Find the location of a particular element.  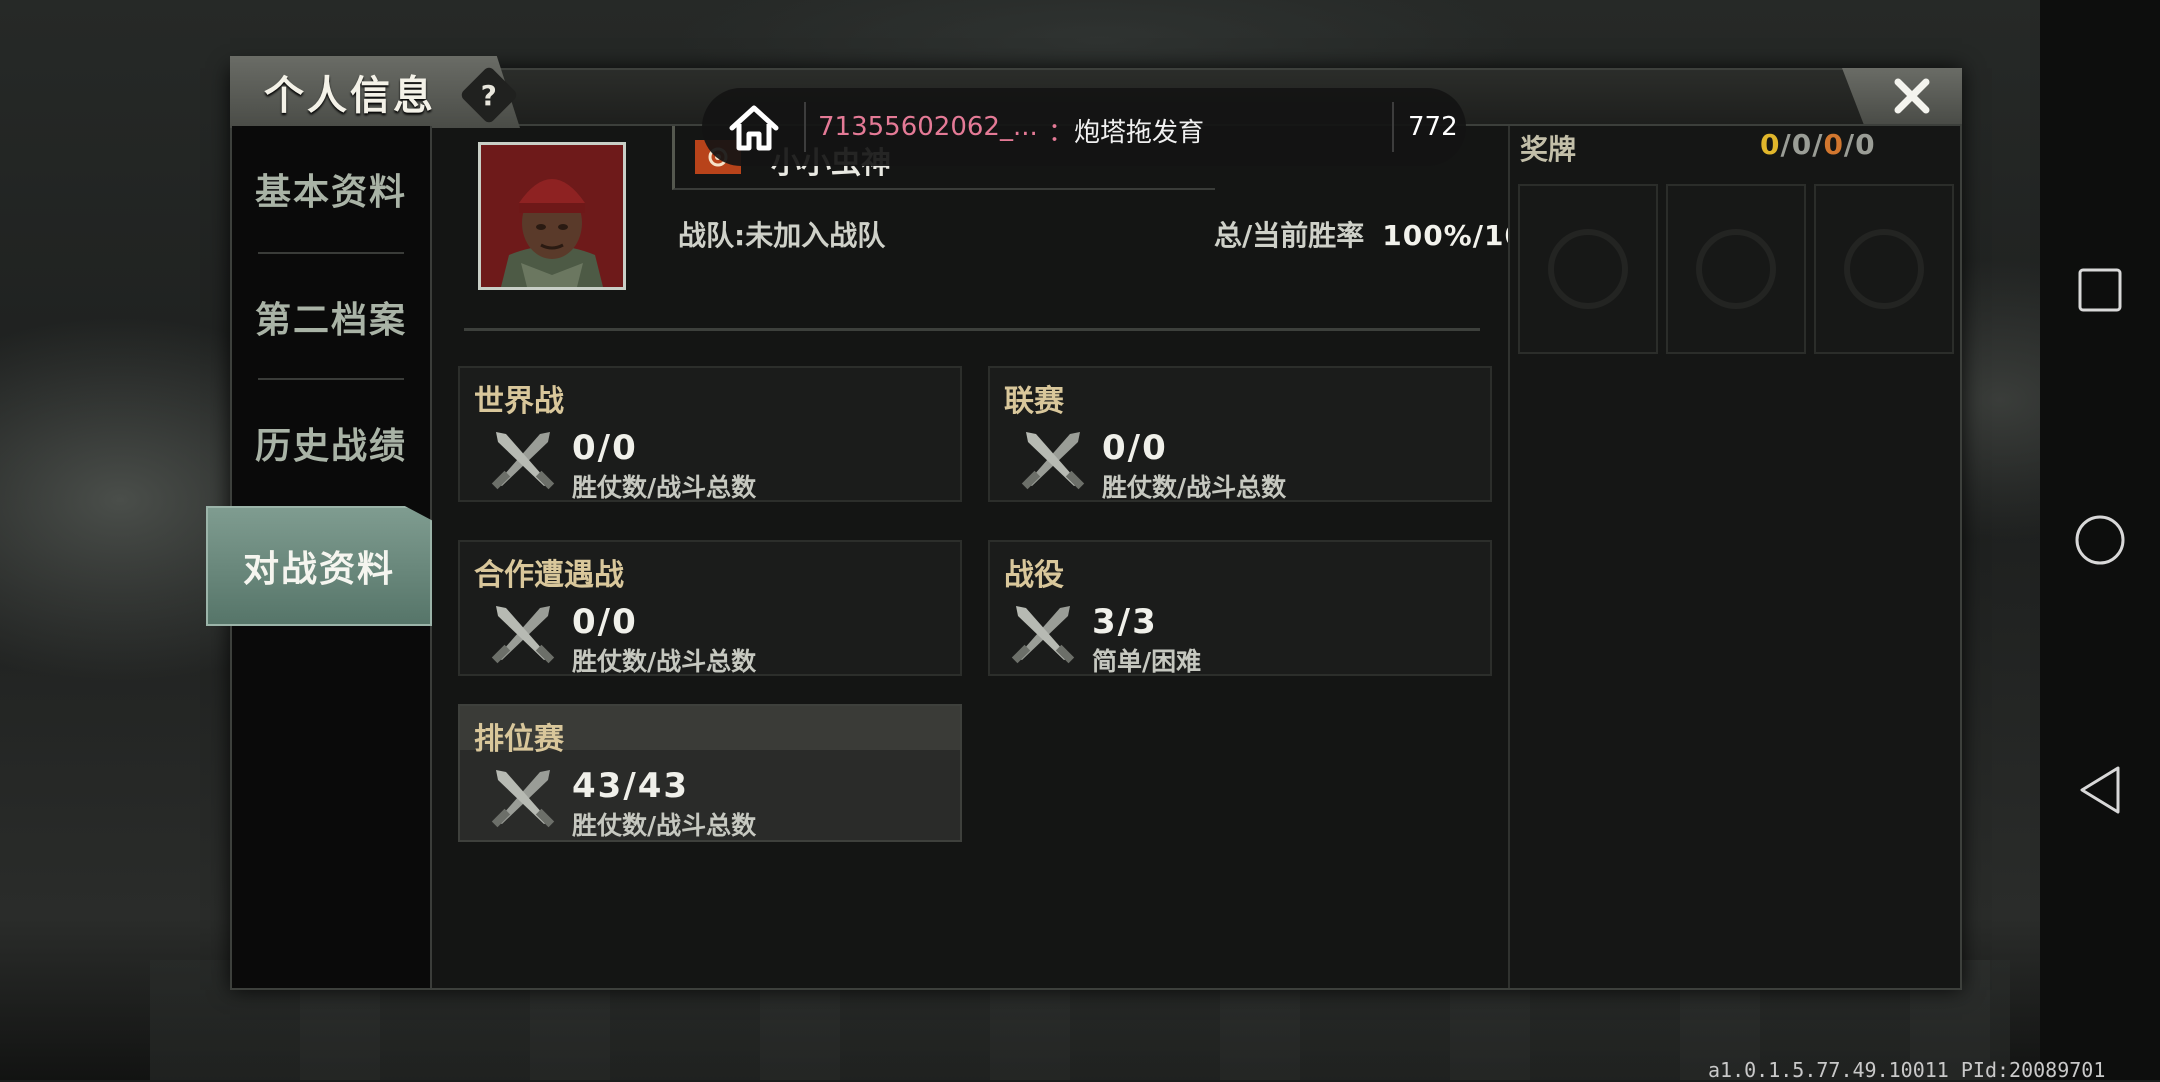

back-triangle-icon is located at coordinates (2100, 790).